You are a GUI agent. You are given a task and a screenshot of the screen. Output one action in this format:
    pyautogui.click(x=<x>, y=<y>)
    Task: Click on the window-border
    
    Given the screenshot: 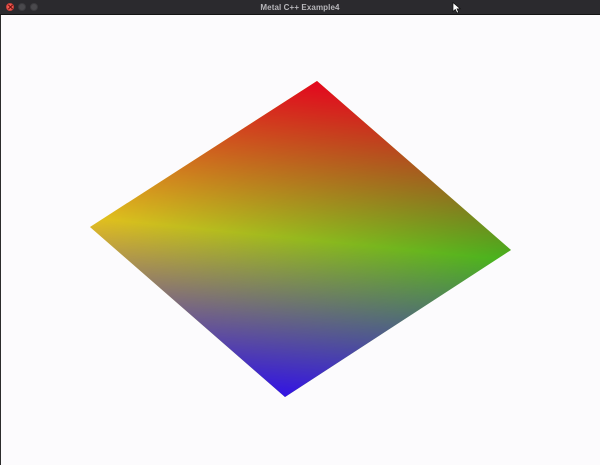 What is the action you would take?
    pyautogui.click(x=0, y=240)
    